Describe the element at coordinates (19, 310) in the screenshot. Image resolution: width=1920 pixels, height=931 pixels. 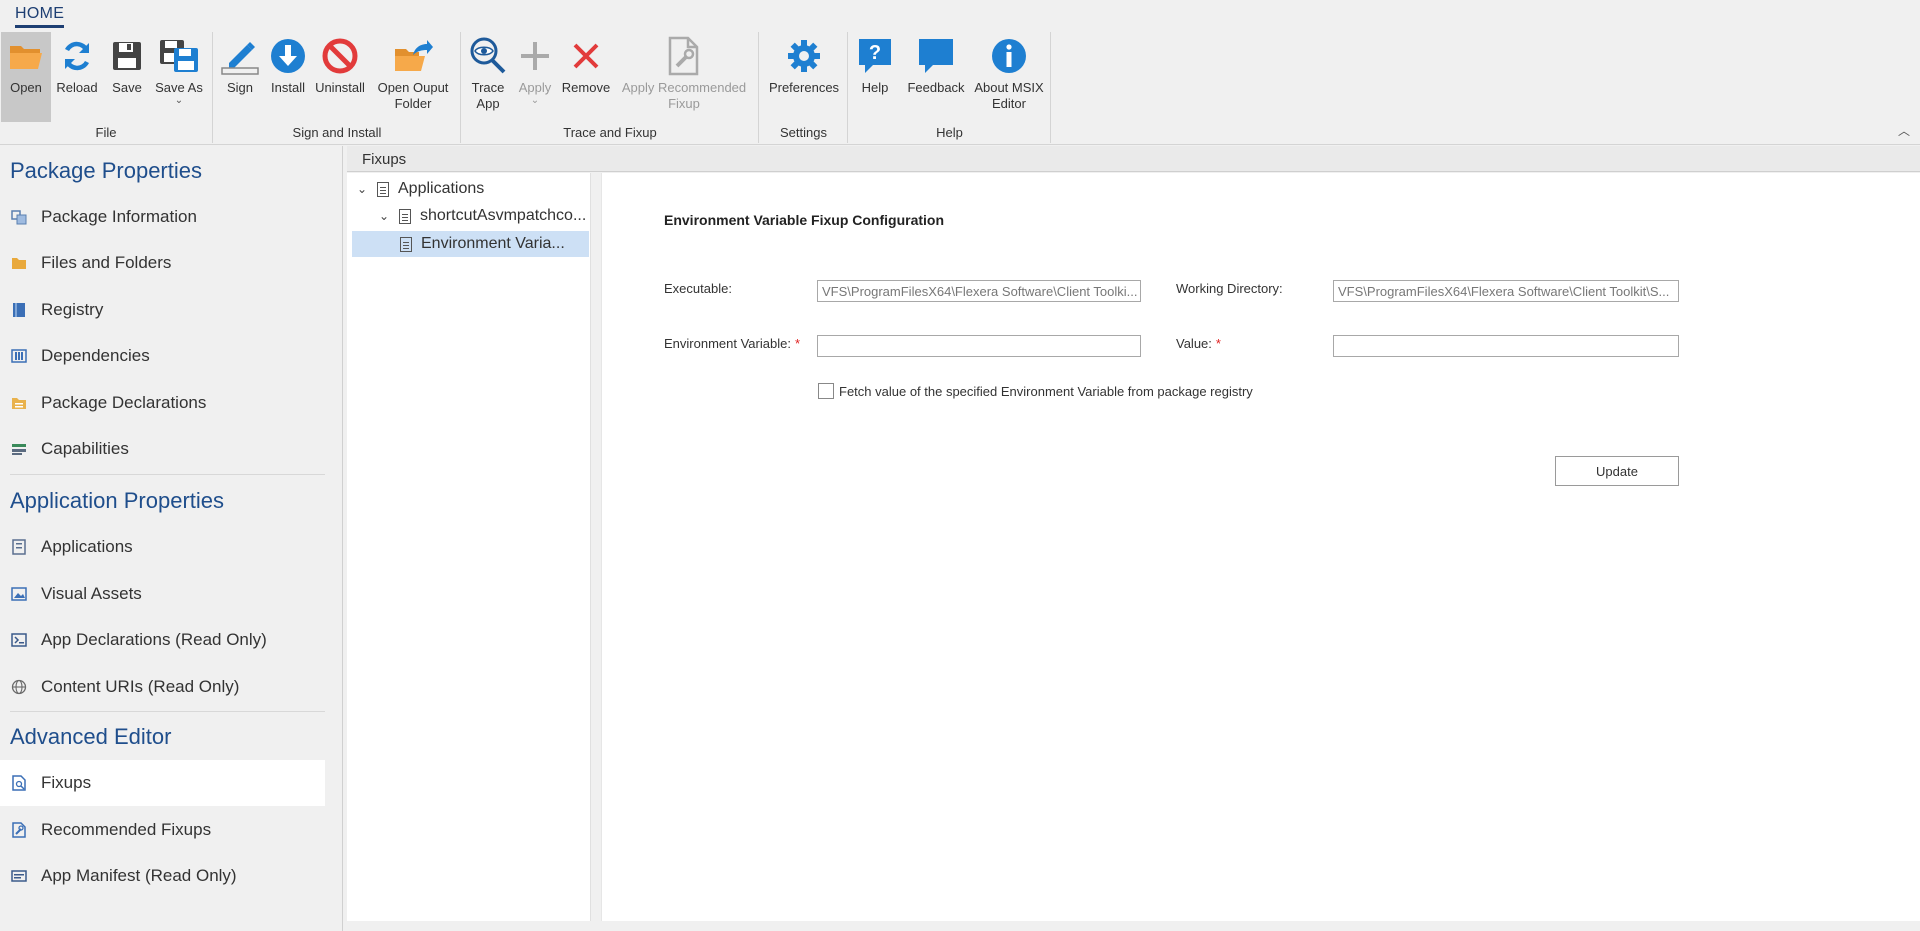
I see `registry-icon` at that location.